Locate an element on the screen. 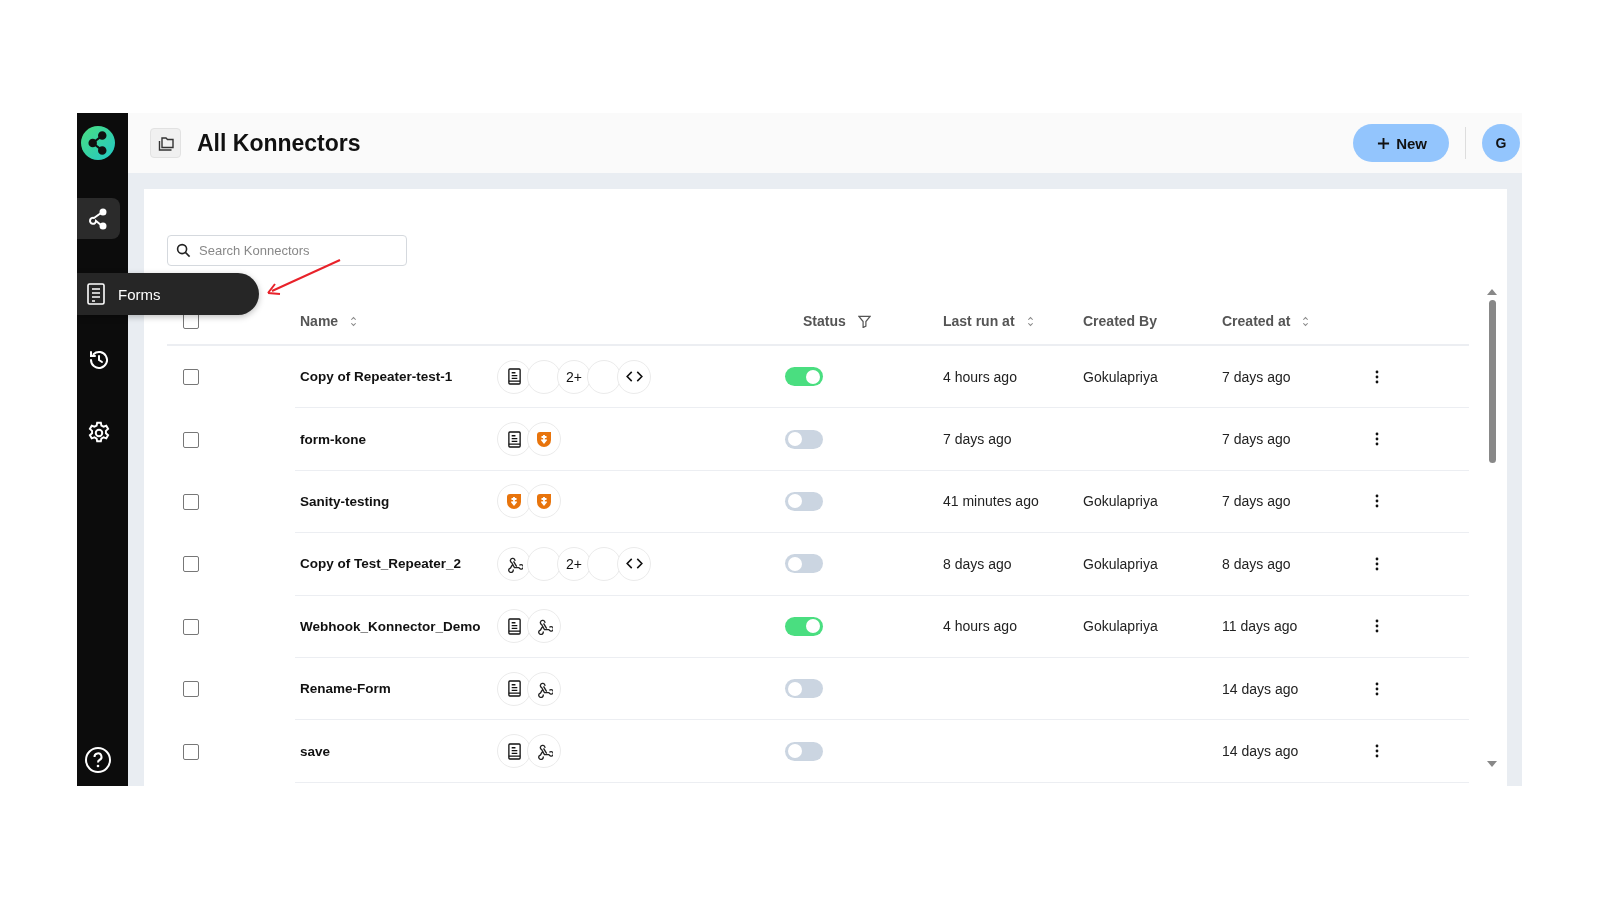 The height and width of the screenshot is (900, 1600). tooltip-label: Forms is located at coordinates (139, 294).